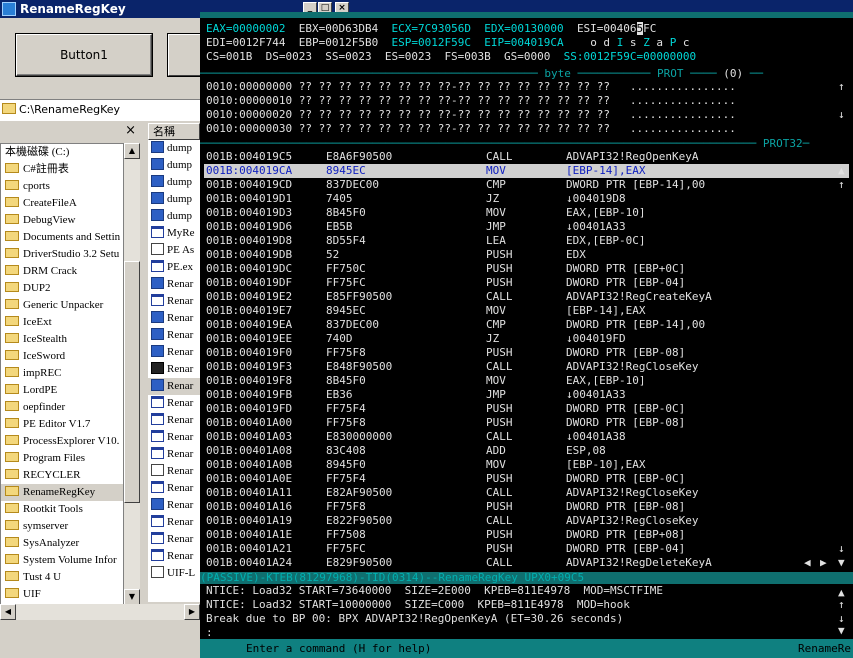 The width and height of the screenshot is (853, 658). What do you see at coordinates (249, 535) in the screenshot?
I see `code-addr: 001B:00401A1E` at bounding box center [249, 535].